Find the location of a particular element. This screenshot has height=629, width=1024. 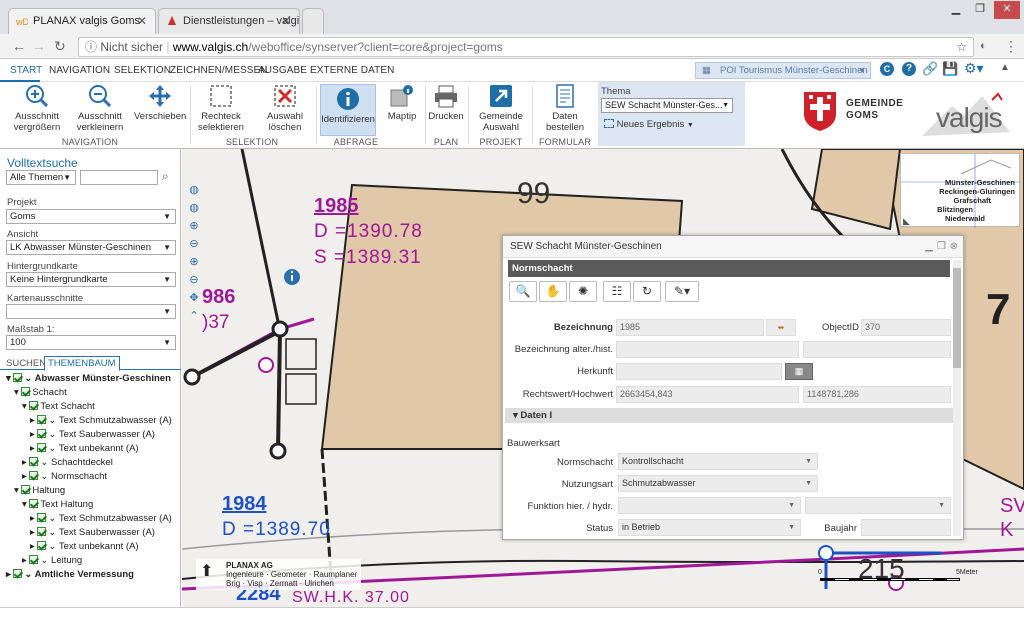

lookup-button: ⬌ is located at coordinates (781, 327).